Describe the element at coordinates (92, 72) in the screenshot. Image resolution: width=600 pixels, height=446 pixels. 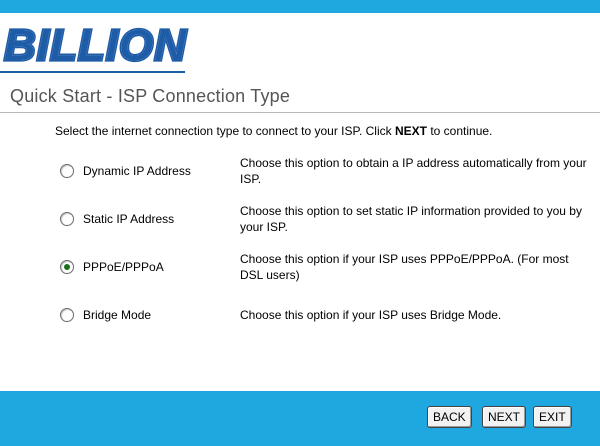
I see `logo-underline` at that location.